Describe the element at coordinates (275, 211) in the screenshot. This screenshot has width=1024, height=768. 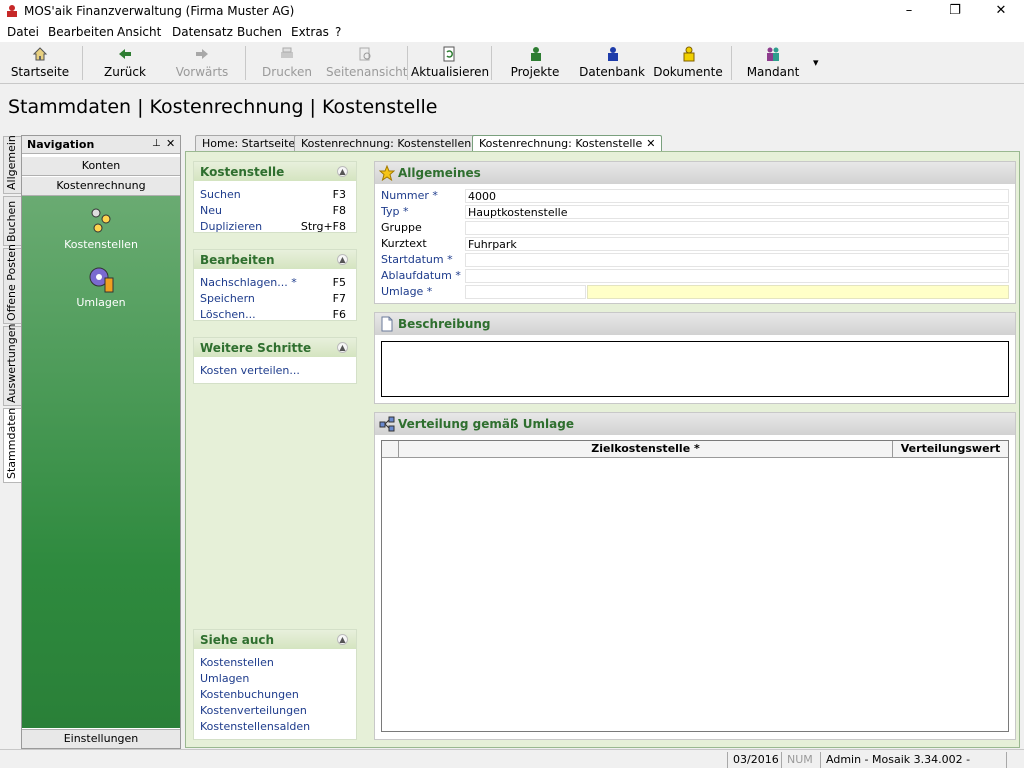
I see `task-neu: Neu F8` at that location.